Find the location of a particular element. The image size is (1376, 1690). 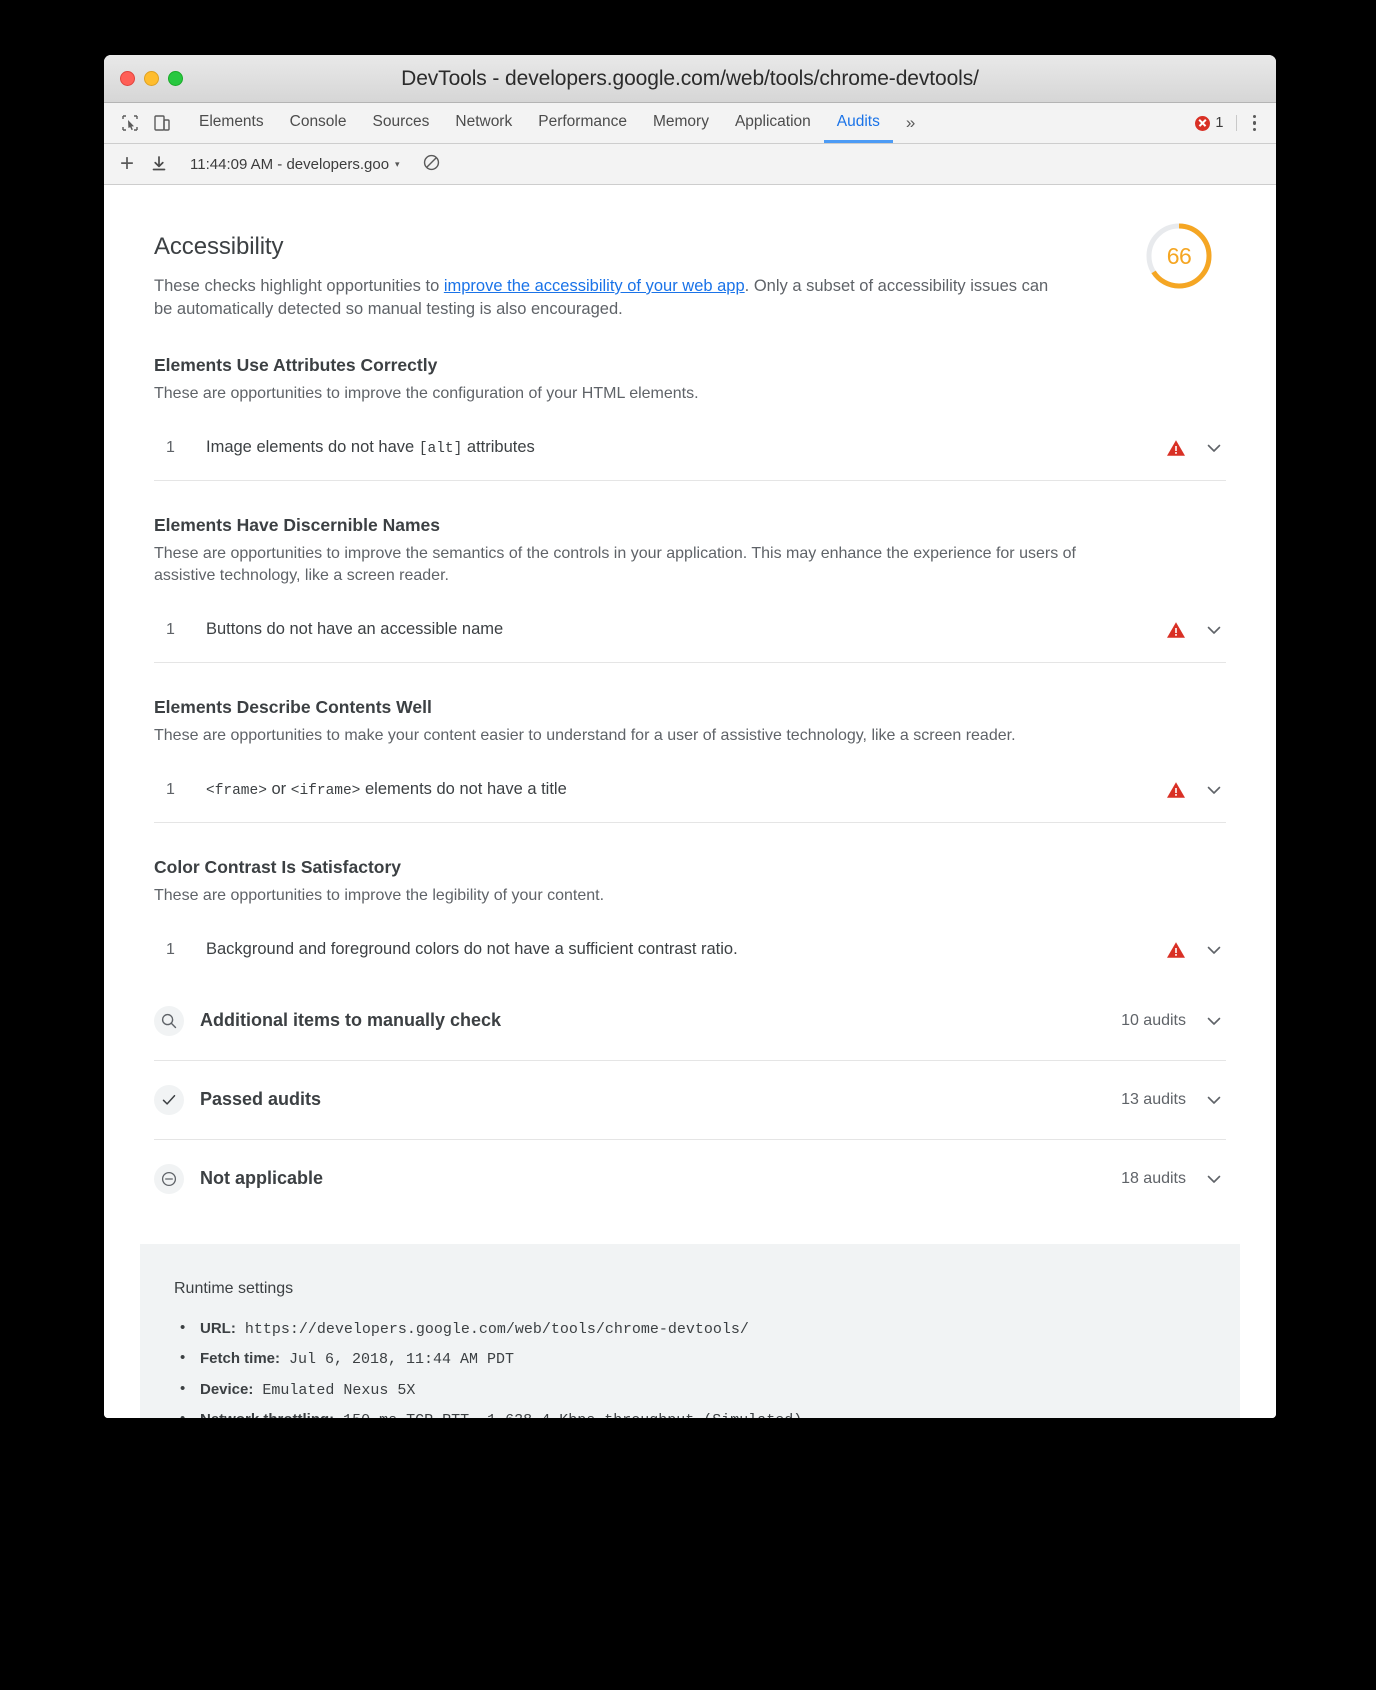

runtime-settings-title: Runtime settings is located at coordinates (234, 1288).